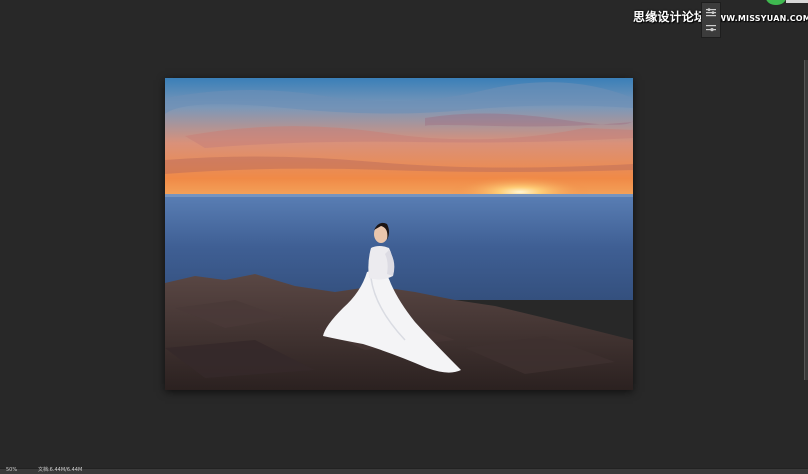 This screenshot has width=808, height=474. What do you see at coordinates (711, 13) in the screenshot?
I see `brush-settings-icon` at bounding box center [711, 13].